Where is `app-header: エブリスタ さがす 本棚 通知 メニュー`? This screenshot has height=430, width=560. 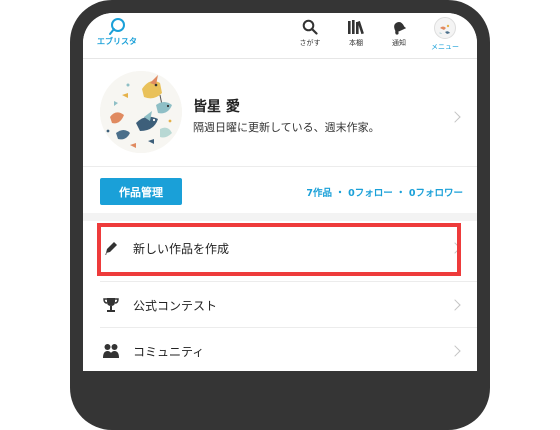 app-header: エブリスタ さがす 本棚 通知 メニュー is located at coordinates (280, 36).